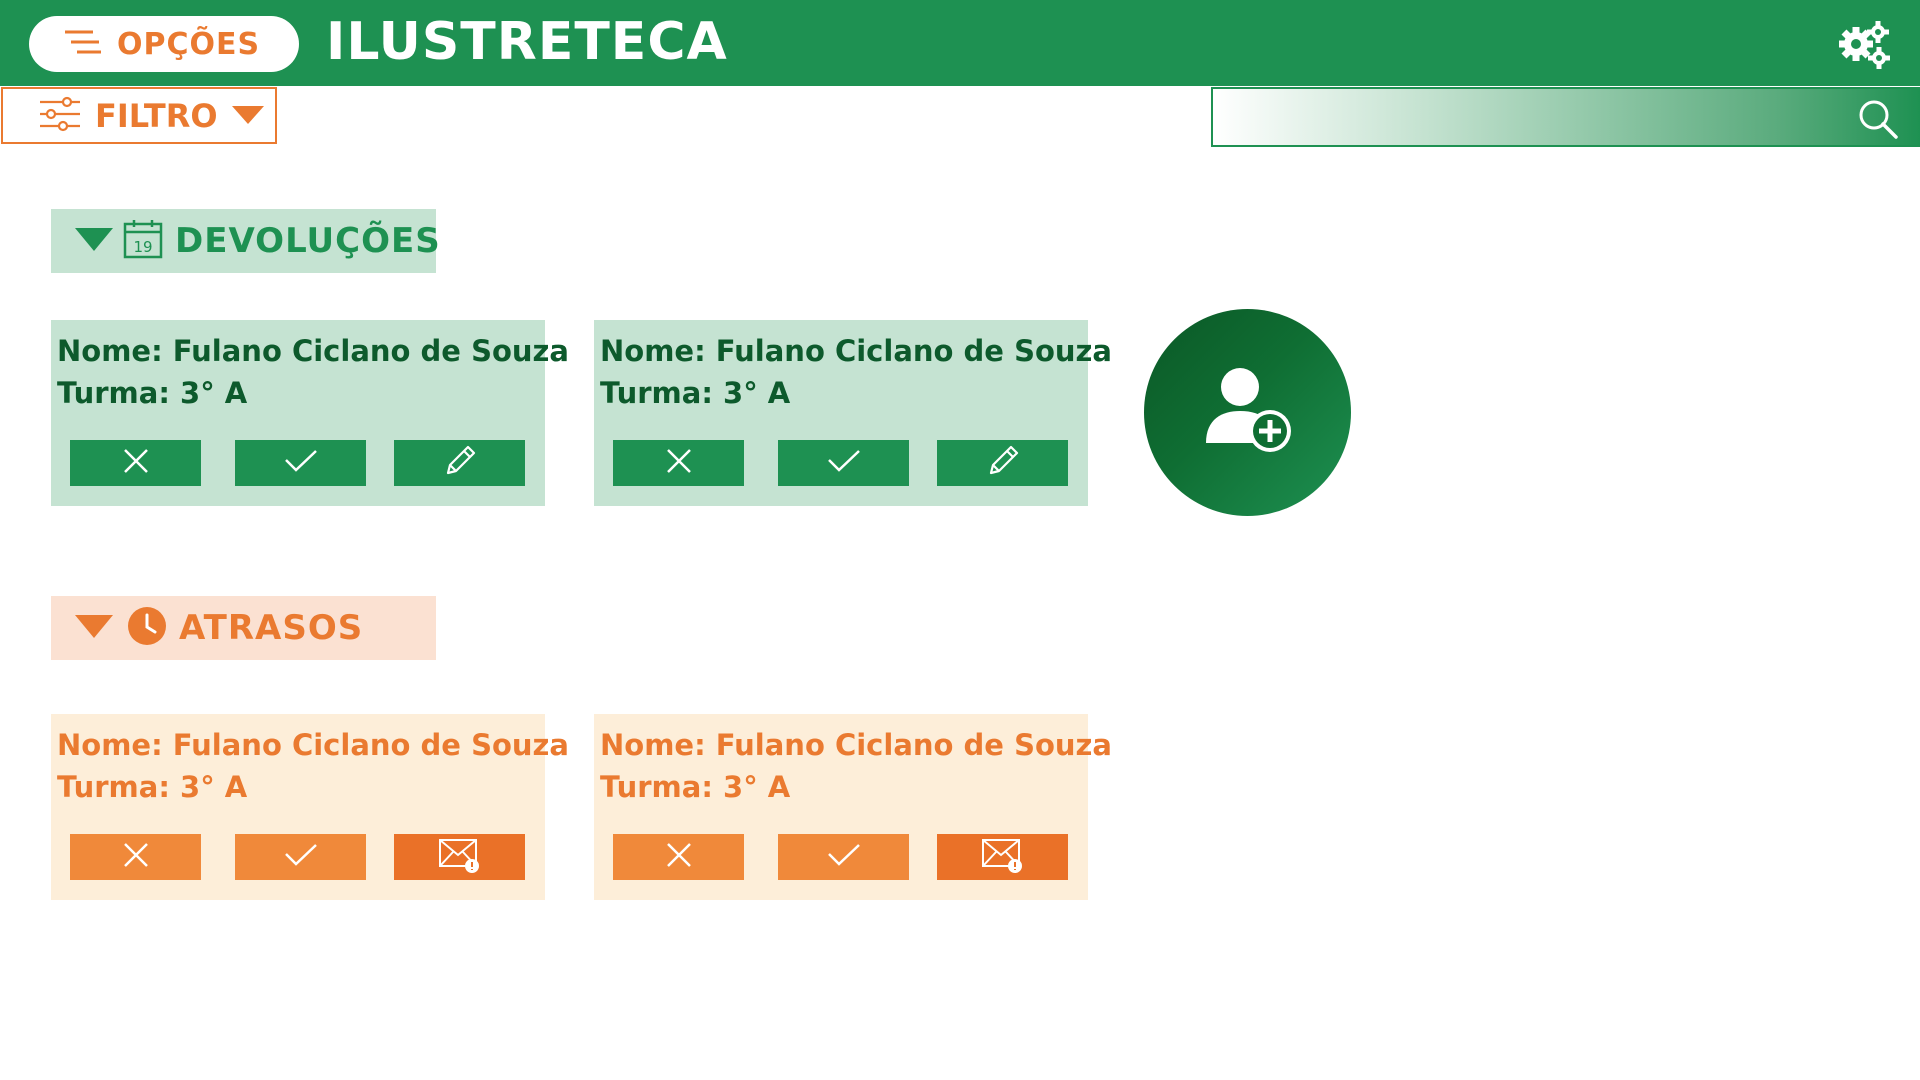 The height and width of the screenshot is (1080, 1920). What do you see at coordinates (527, 42) in the screenshot?
I see `app-title: ILUSTRETECA` at bounding box center [527, 42].